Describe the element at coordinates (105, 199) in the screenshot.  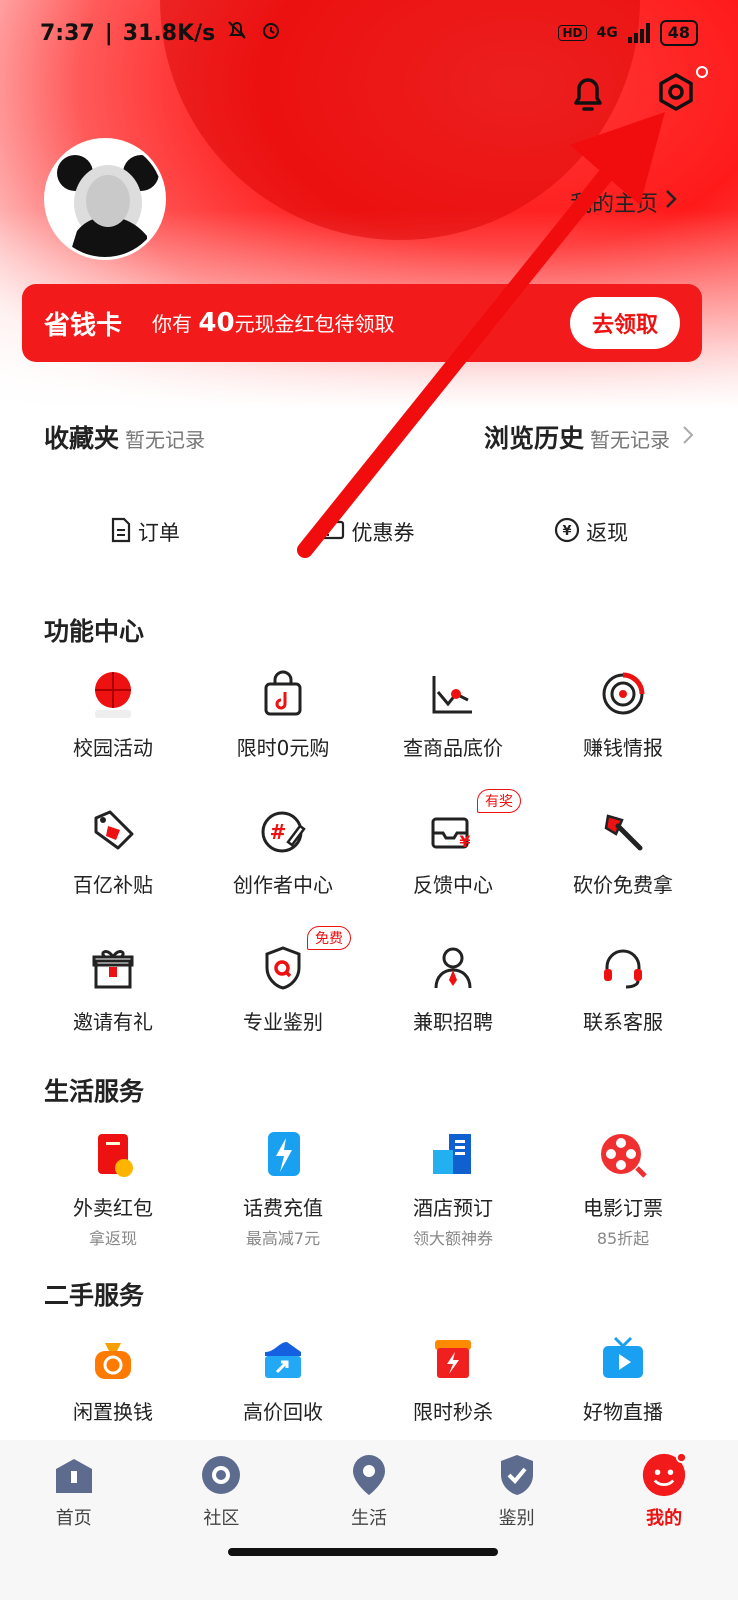
I see `avatar` at that location.